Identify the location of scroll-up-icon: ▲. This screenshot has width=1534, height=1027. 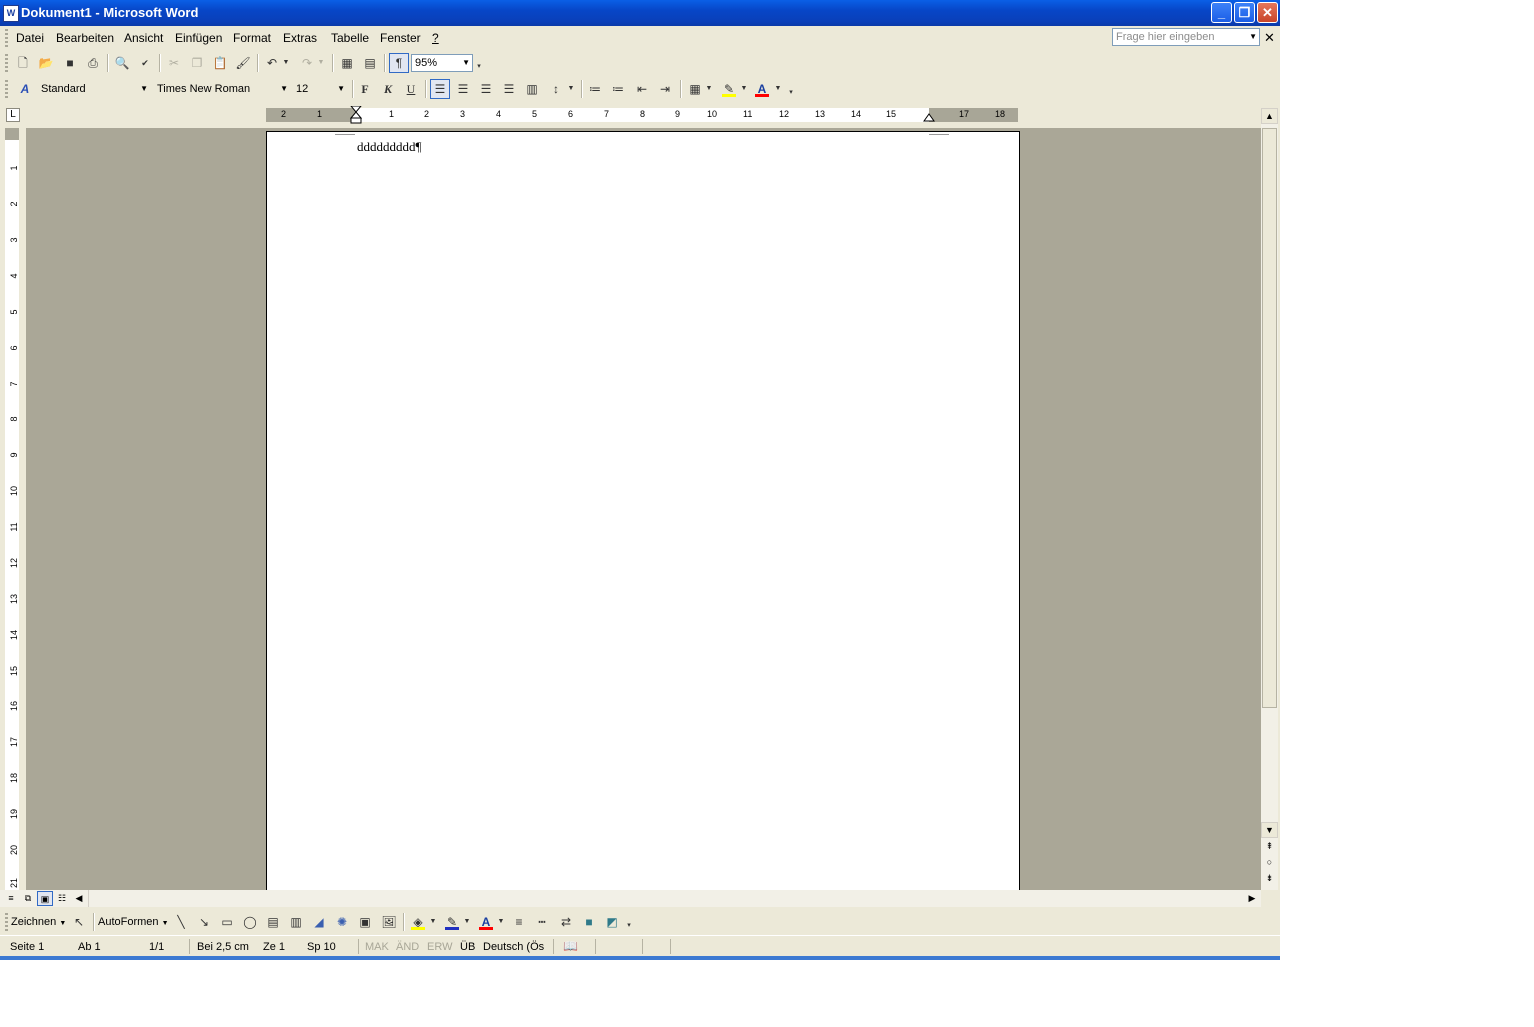
(1269, 116).